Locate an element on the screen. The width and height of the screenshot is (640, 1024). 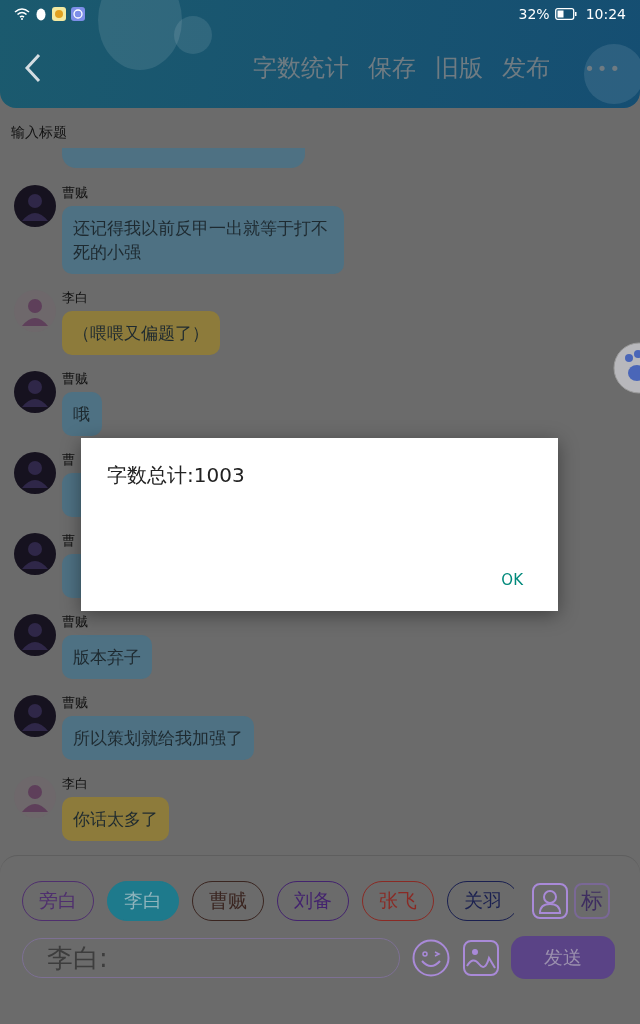
message-bubble: 哦 is located at coordinates (82, 414).